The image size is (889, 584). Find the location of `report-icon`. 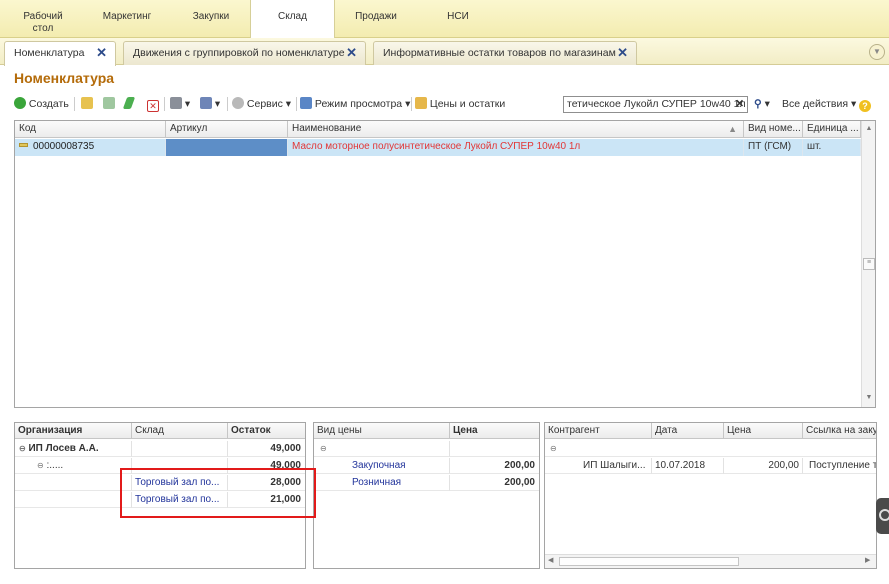

report-icon is located at coordinates (206, 103).